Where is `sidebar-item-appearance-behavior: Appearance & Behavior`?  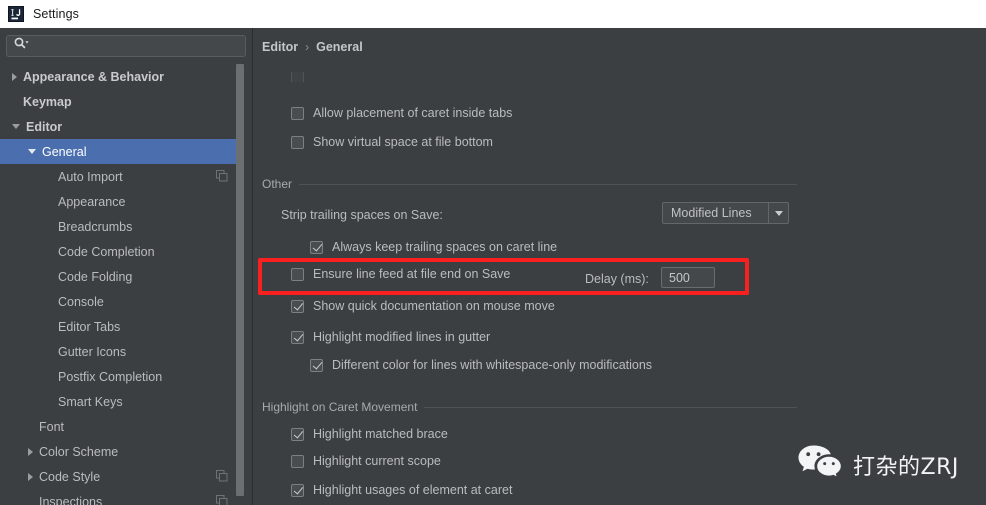 sidebar-item-appearance-behavior: Appearance & Behavior is located at coordinates (120, 76).